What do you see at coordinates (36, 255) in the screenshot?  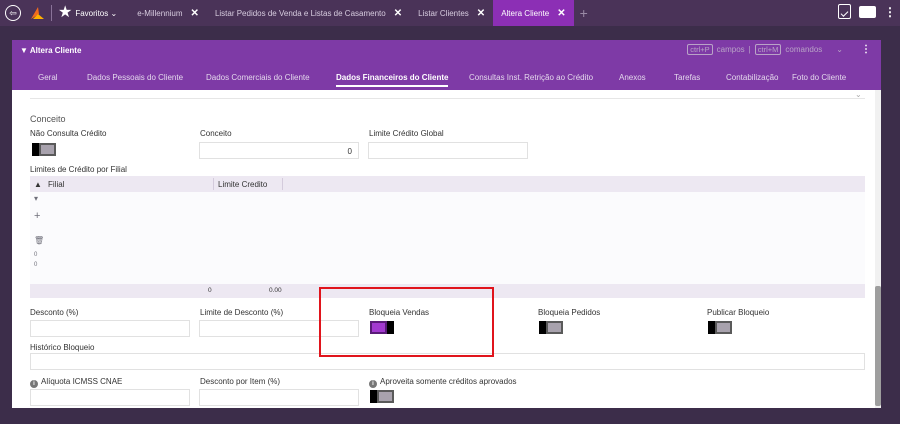 I see `row-counter-top: 0` at bounding box center [36, 255].